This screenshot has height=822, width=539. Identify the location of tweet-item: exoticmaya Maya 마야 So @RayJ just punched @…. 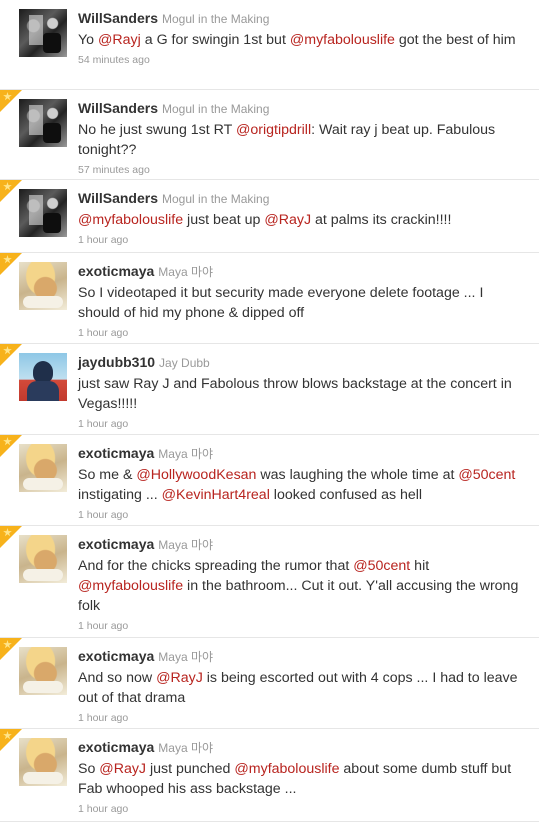
(269, 775).